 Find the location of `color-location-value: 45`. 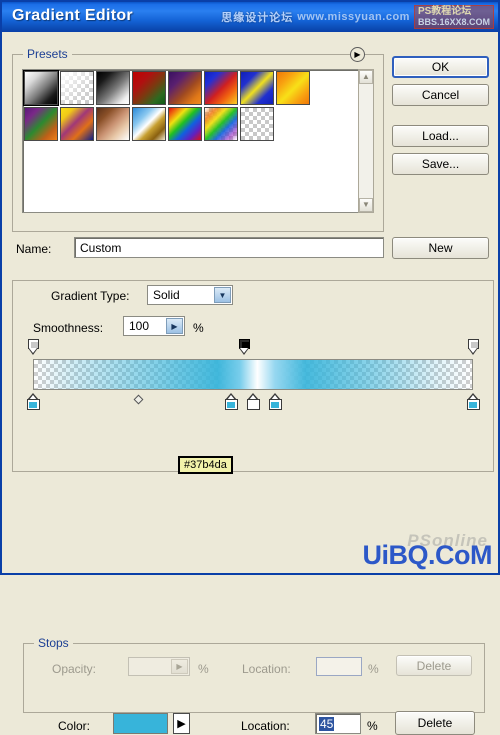

color-location-value: 45 is located at coordinates (327, 723).